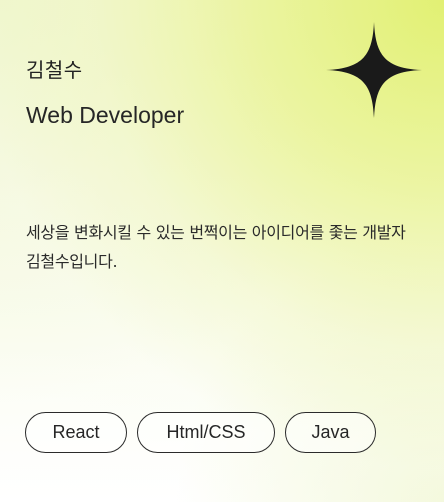  Describe the element at coordinates (105, 115) in the screenshot. I see `profile-role: Web Developer` at that location.